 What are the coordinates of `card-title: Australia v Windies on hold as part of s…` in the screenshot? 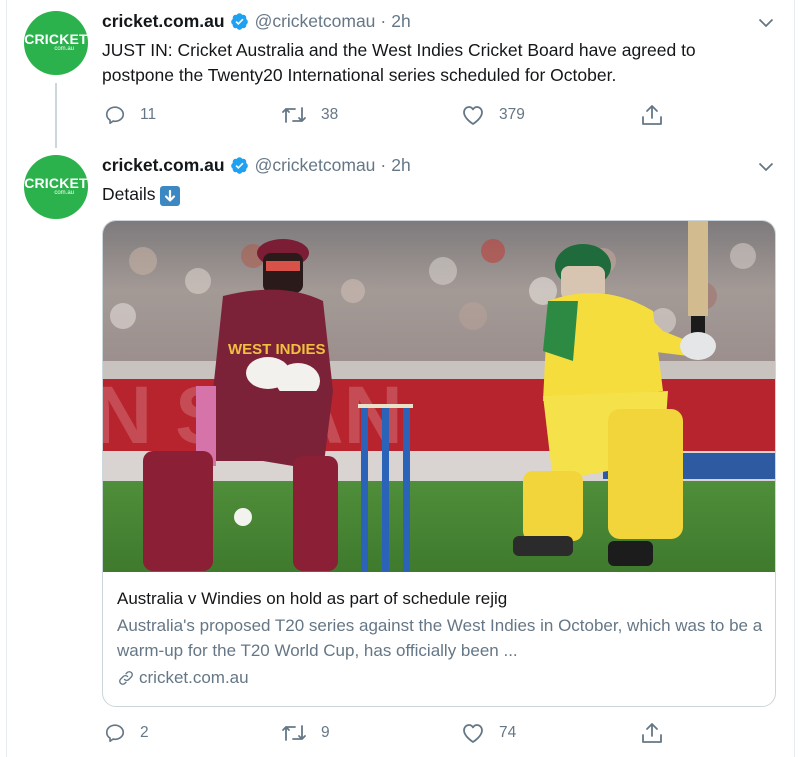 It's located at (442, 599).